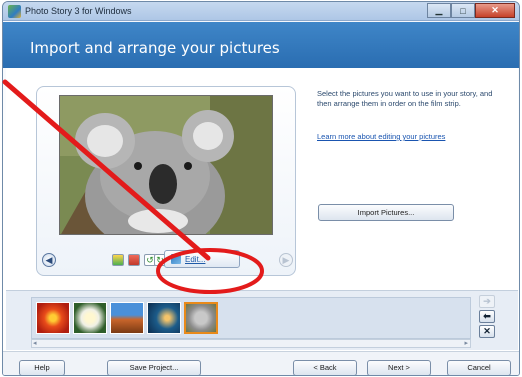 This screenshot has width=522, height=377. What do you see at coordinates (325, 367) in the screenshot?
I see `back-button: < Back` at bounding box center [325, 367].